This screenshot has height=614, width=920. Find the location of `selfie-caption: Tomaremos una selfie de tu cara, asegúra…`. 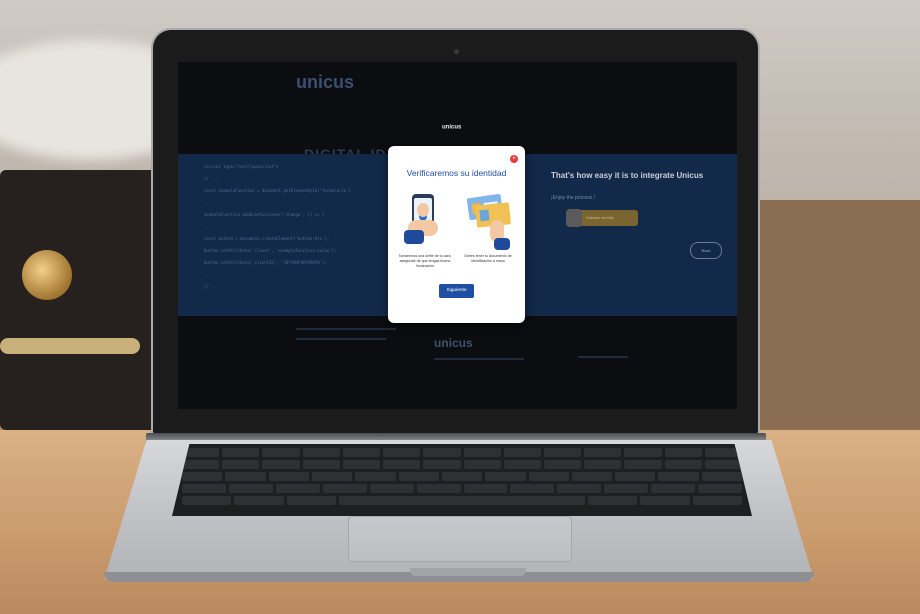

selfie-caption: Tomaremos una selfie de tu cara, asegúra… is located at coordinates (425, 261).